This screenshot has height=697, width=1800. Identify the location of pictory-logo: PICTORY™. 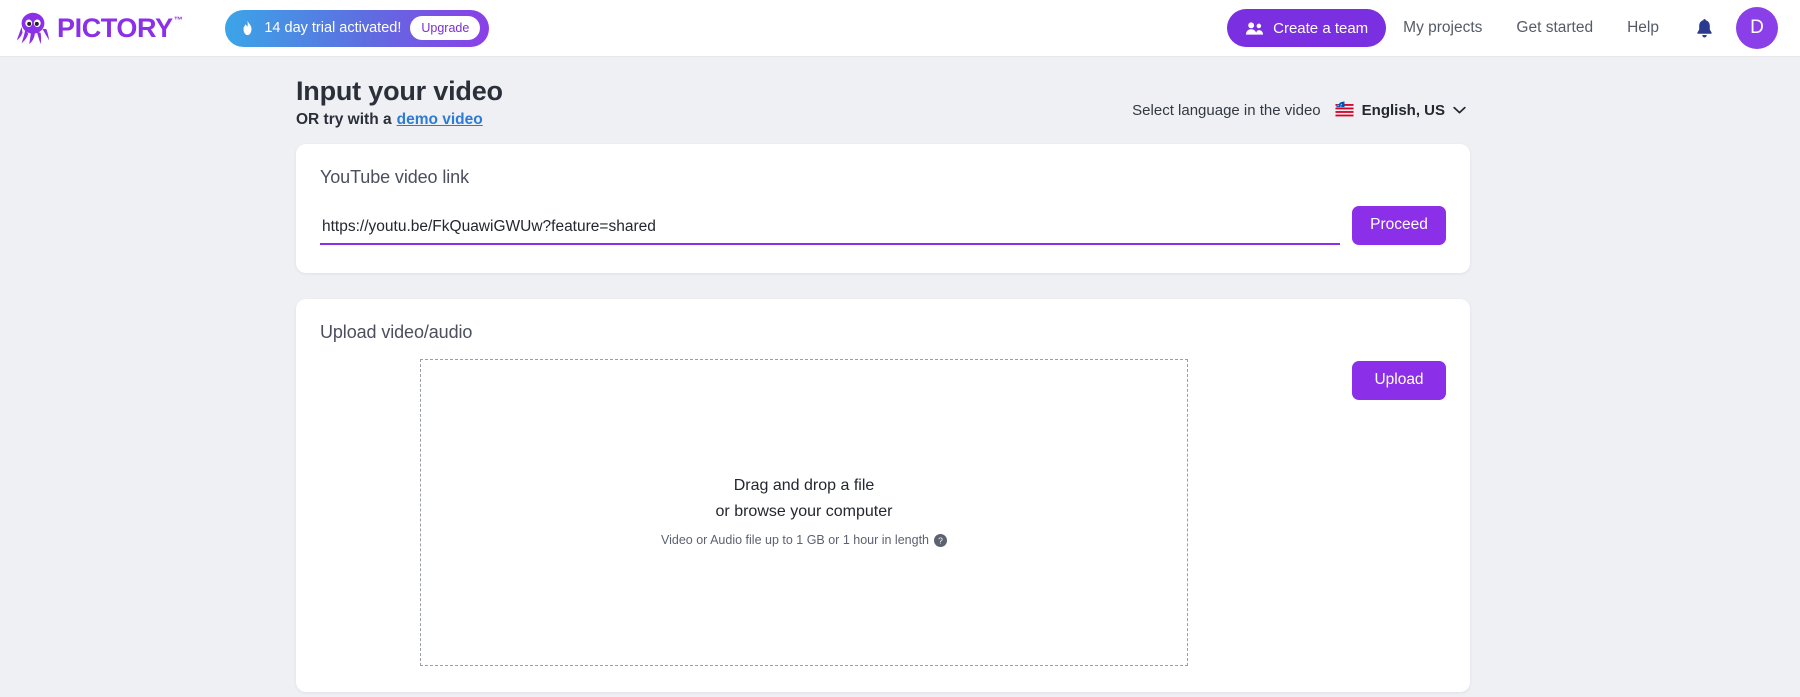
(98, 28).